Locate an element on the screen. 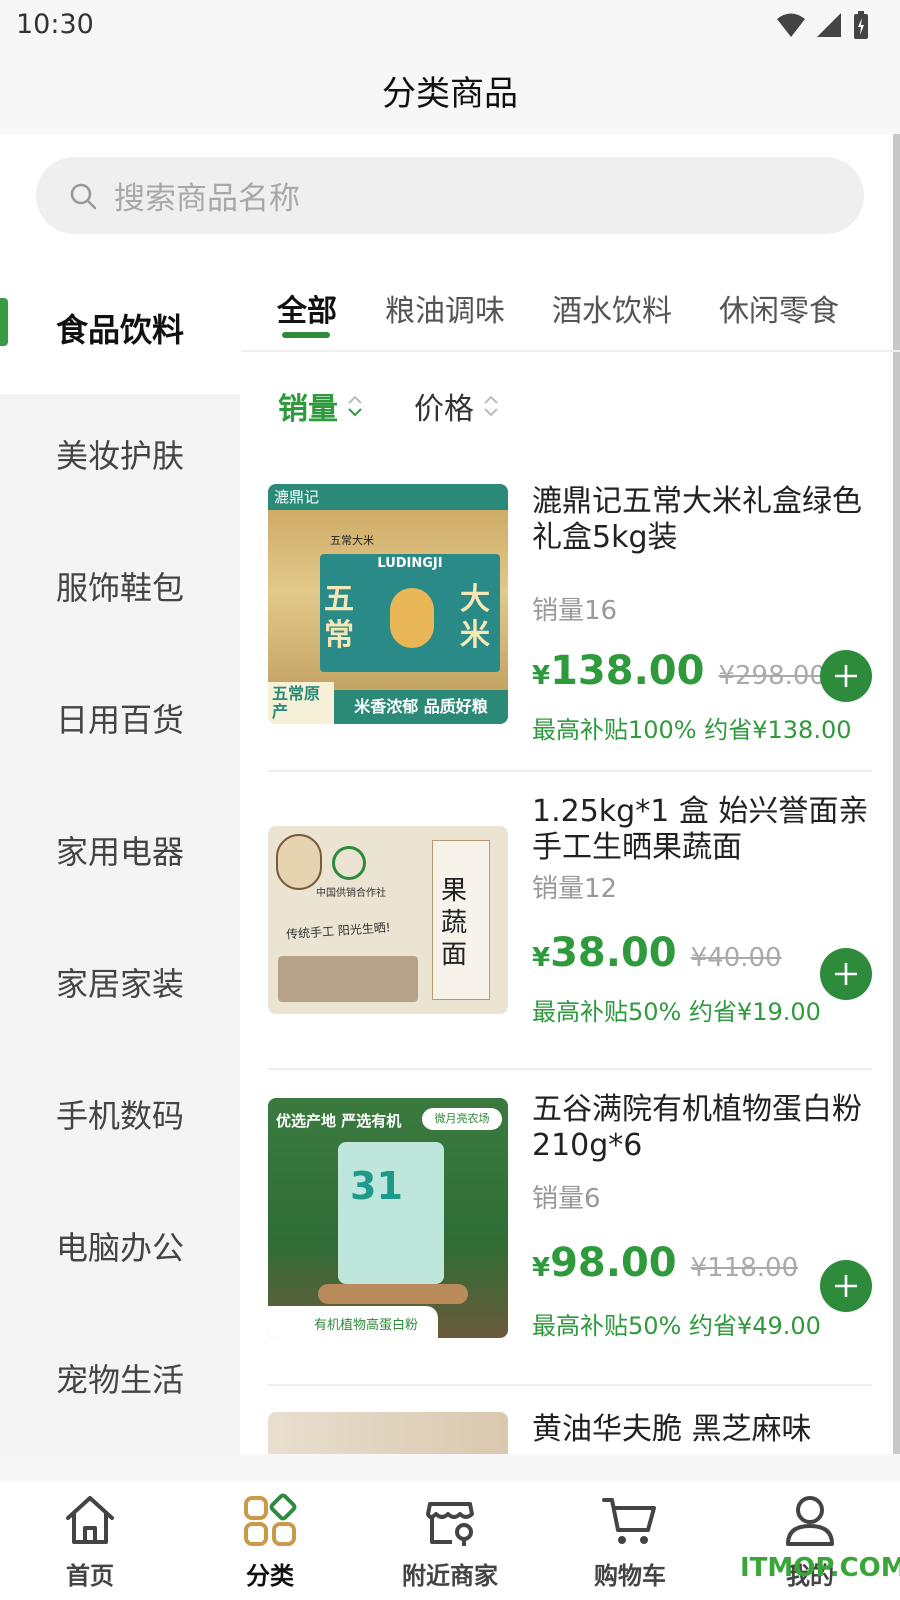 This screenshot has width=900, height=1600. battery-icon is located at coordinates (861, 25).